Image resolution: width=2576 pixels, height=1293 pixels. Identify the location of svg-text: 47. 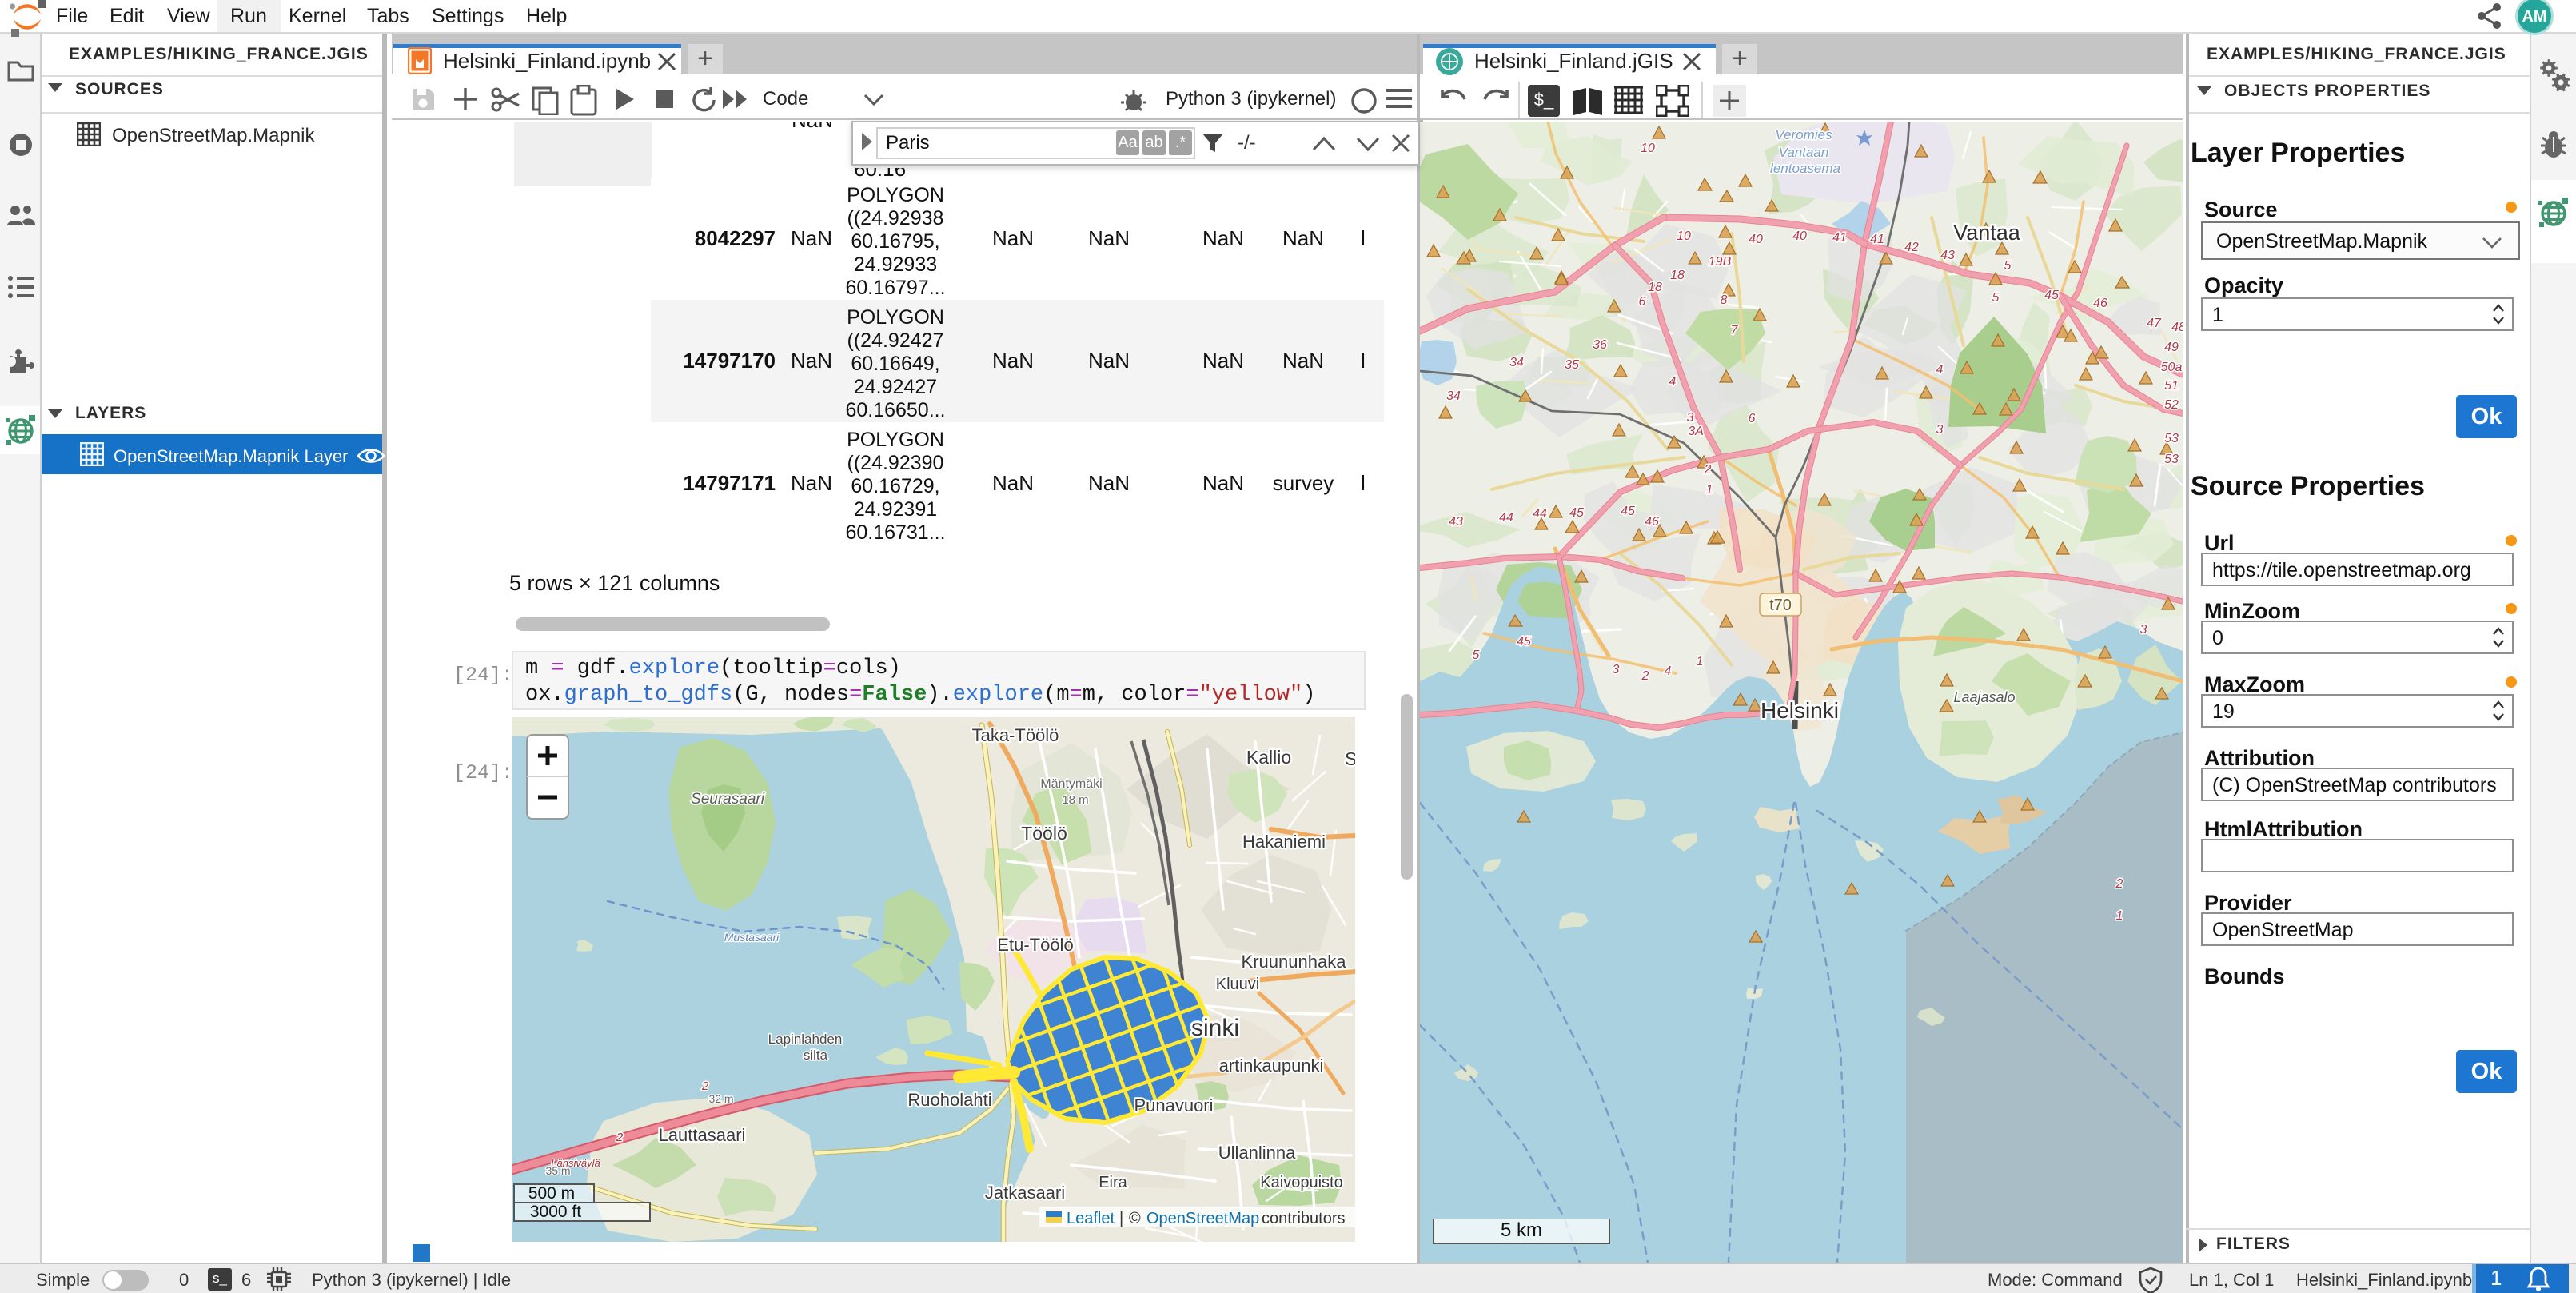
(2154, 323).